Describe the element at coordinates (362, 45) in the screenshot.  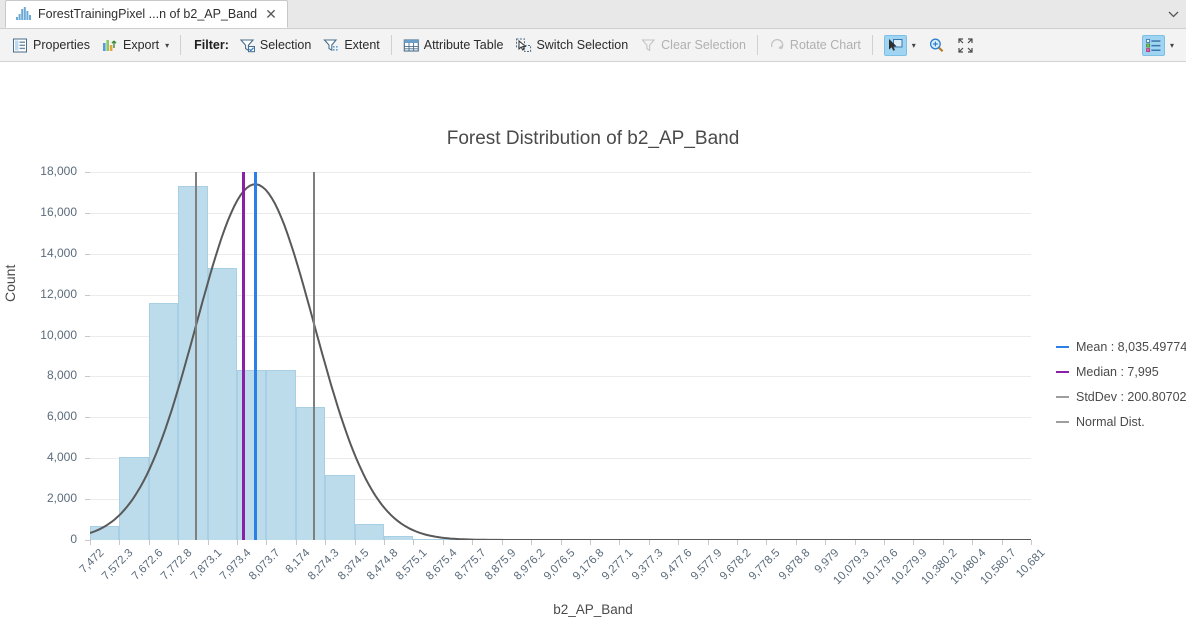
I see `filter-extent-label: Extent` at that location.